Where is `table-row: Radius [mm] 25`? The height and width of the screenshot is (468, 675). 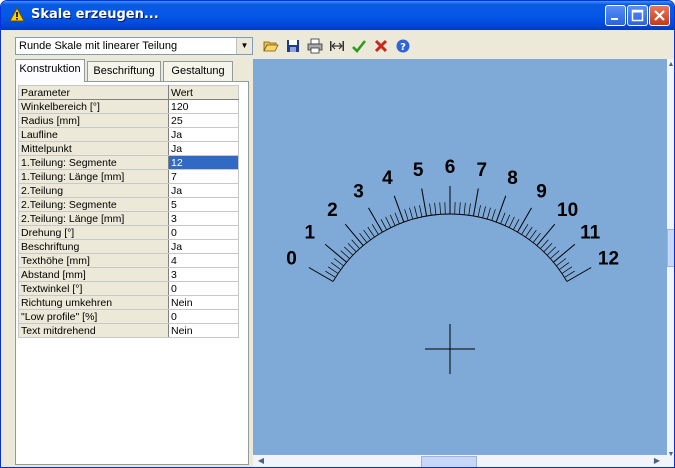 table-row: Radius [mm] 25 is located at coordinates (128, 120).